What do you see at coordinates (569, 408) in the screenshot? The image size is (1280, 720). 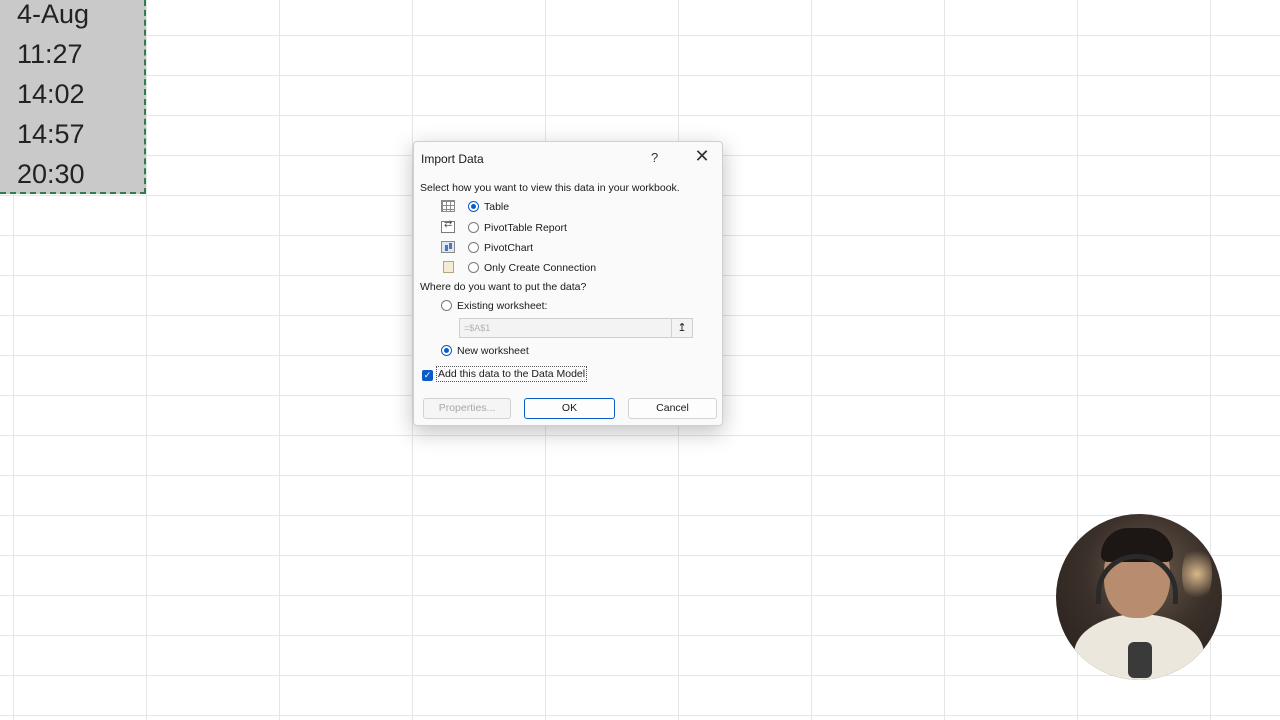 I see `ok-button: OK` at bounding box center [569, 408].